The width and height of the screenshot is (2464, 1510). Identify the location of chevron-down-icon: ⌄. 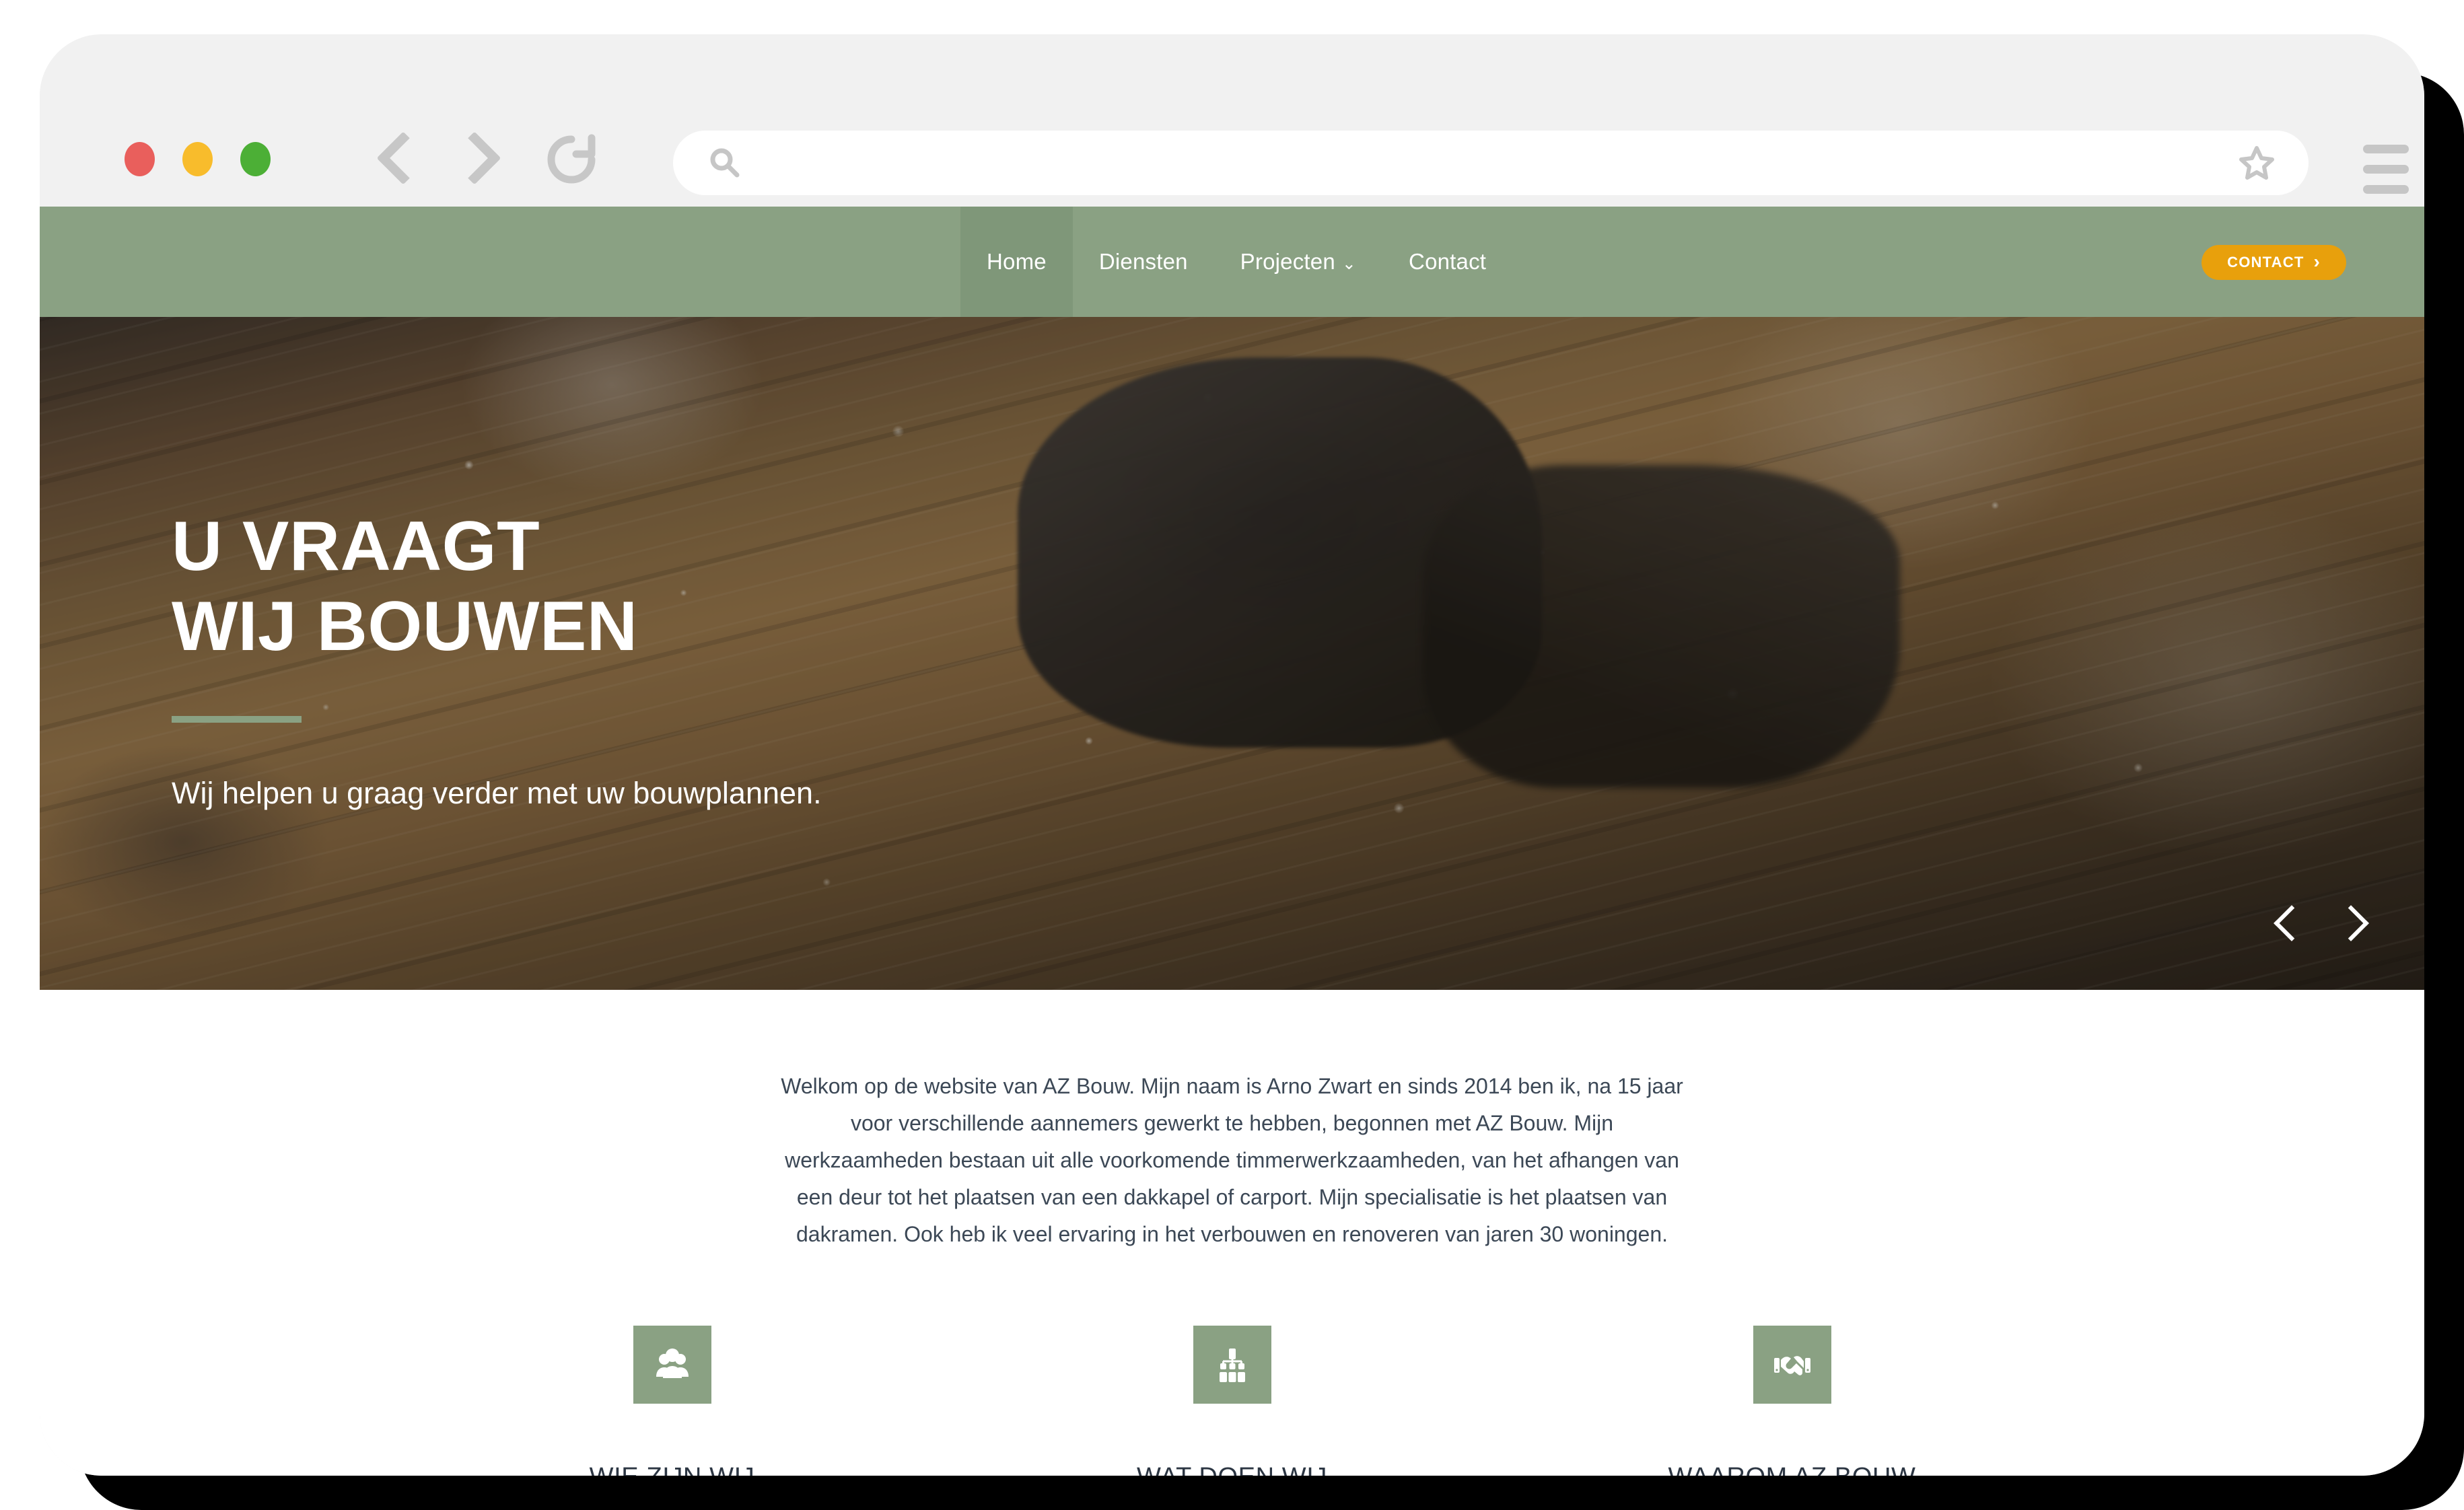
(1349, 263).